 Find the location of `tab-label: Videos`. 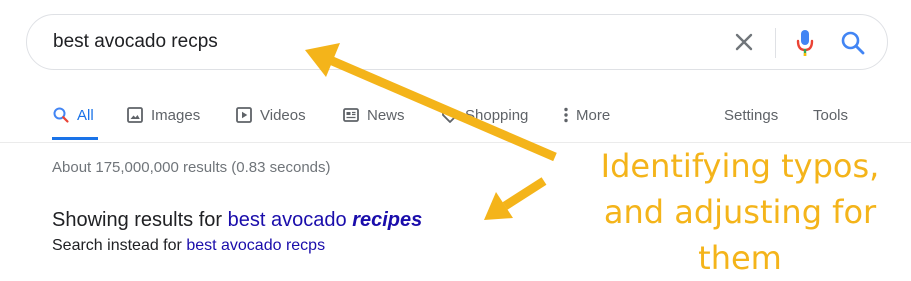

tab-label: Videos is located at coordinates (283, 115).